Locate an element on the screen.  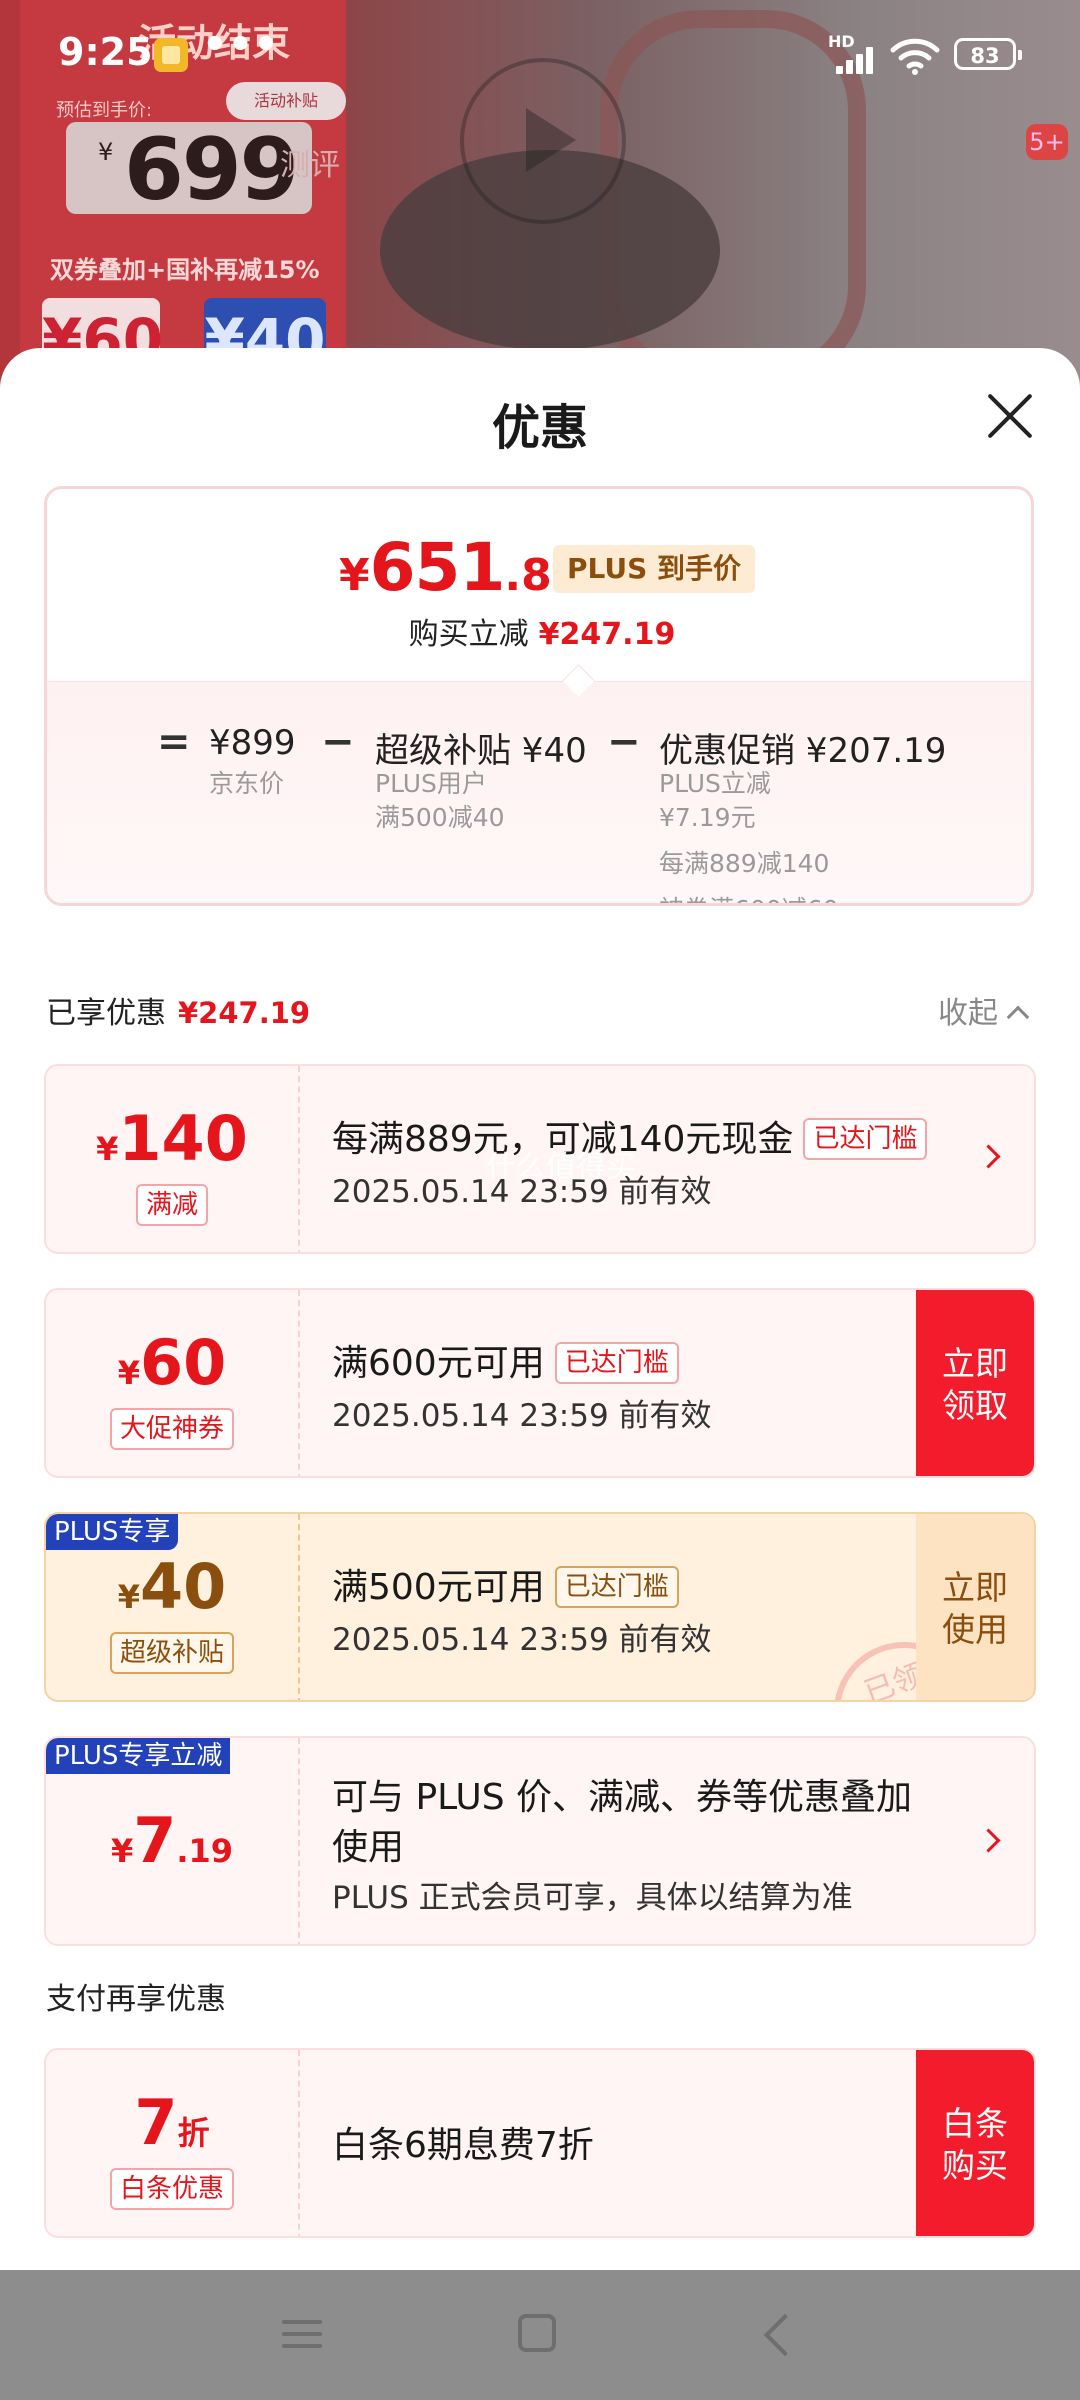
coupon-amount: ¥40 is located at coordinates (172, 1586).